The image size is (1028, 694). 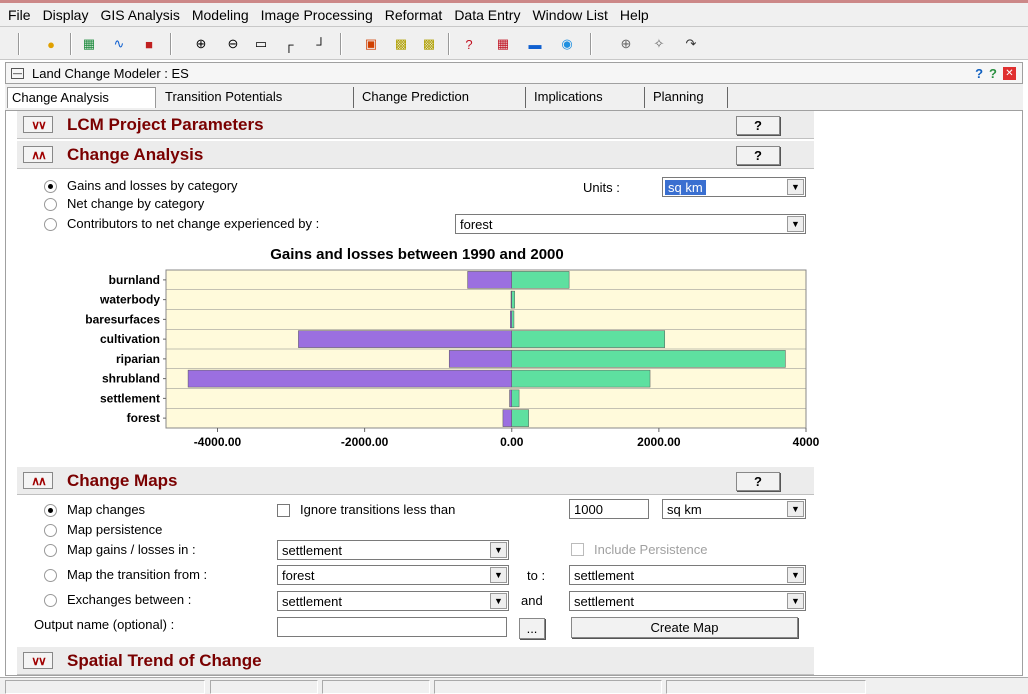 What do you see at coordinates (119, 44) in the screenshot?
I see `vector-icon: ∿` at bounding box center [119, 44].